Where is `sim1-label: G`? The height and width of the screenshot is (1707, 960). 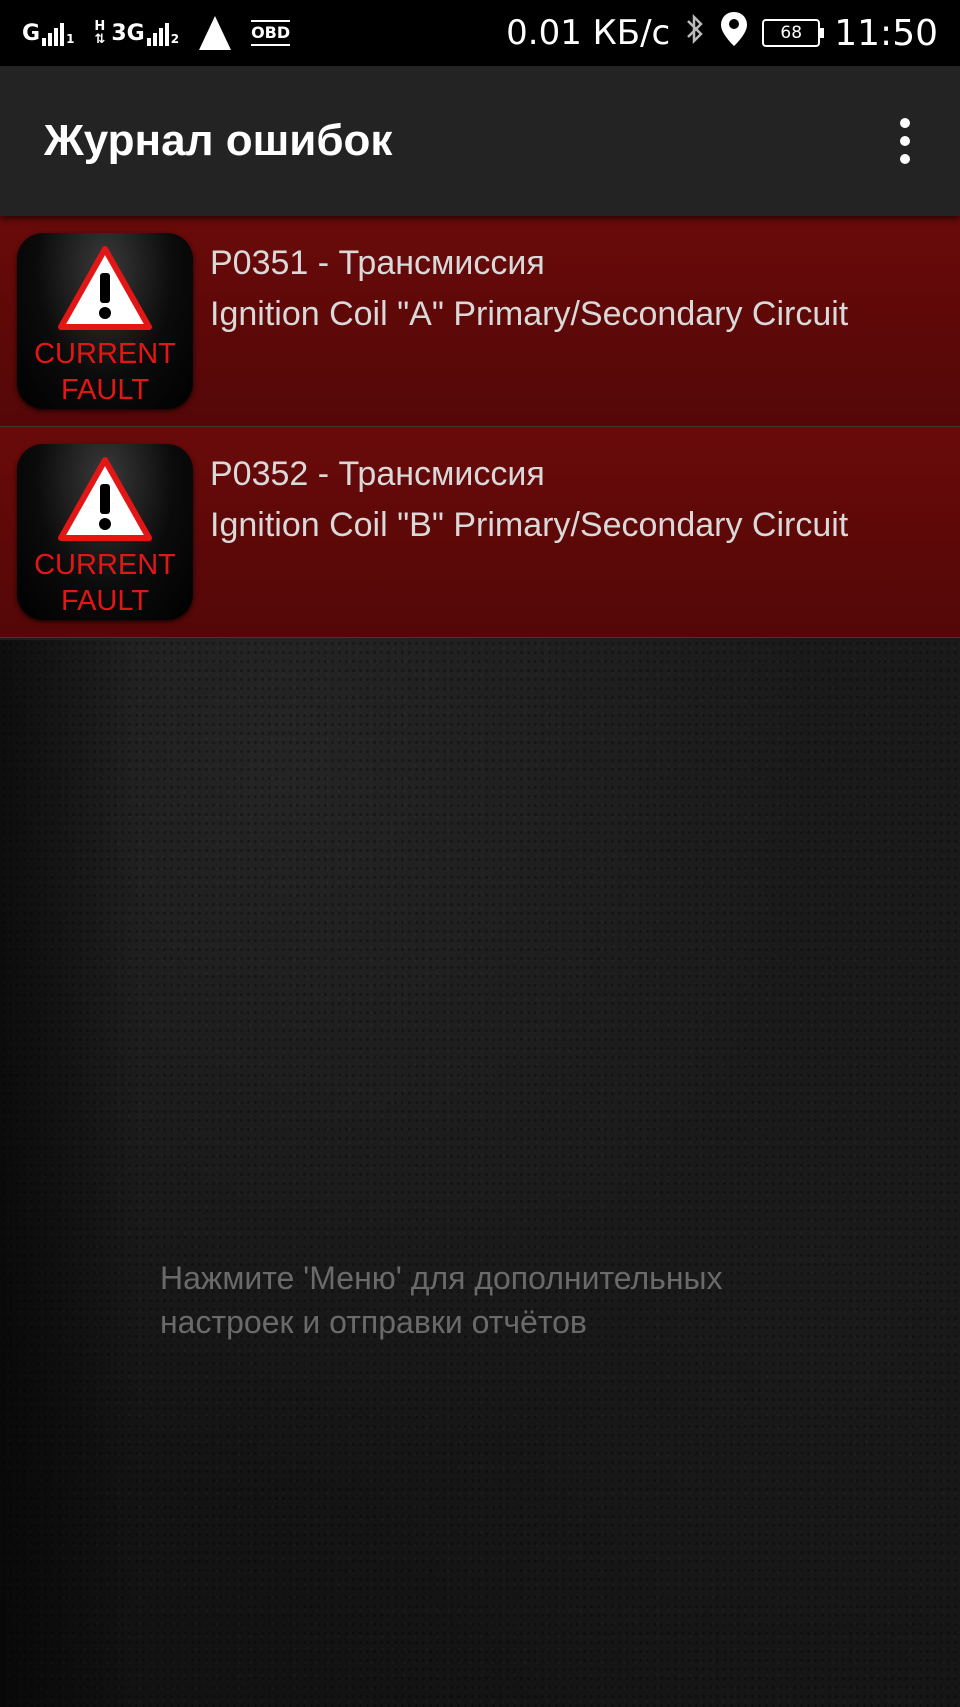
sim1-label: G is located at coordinates (31, 33).